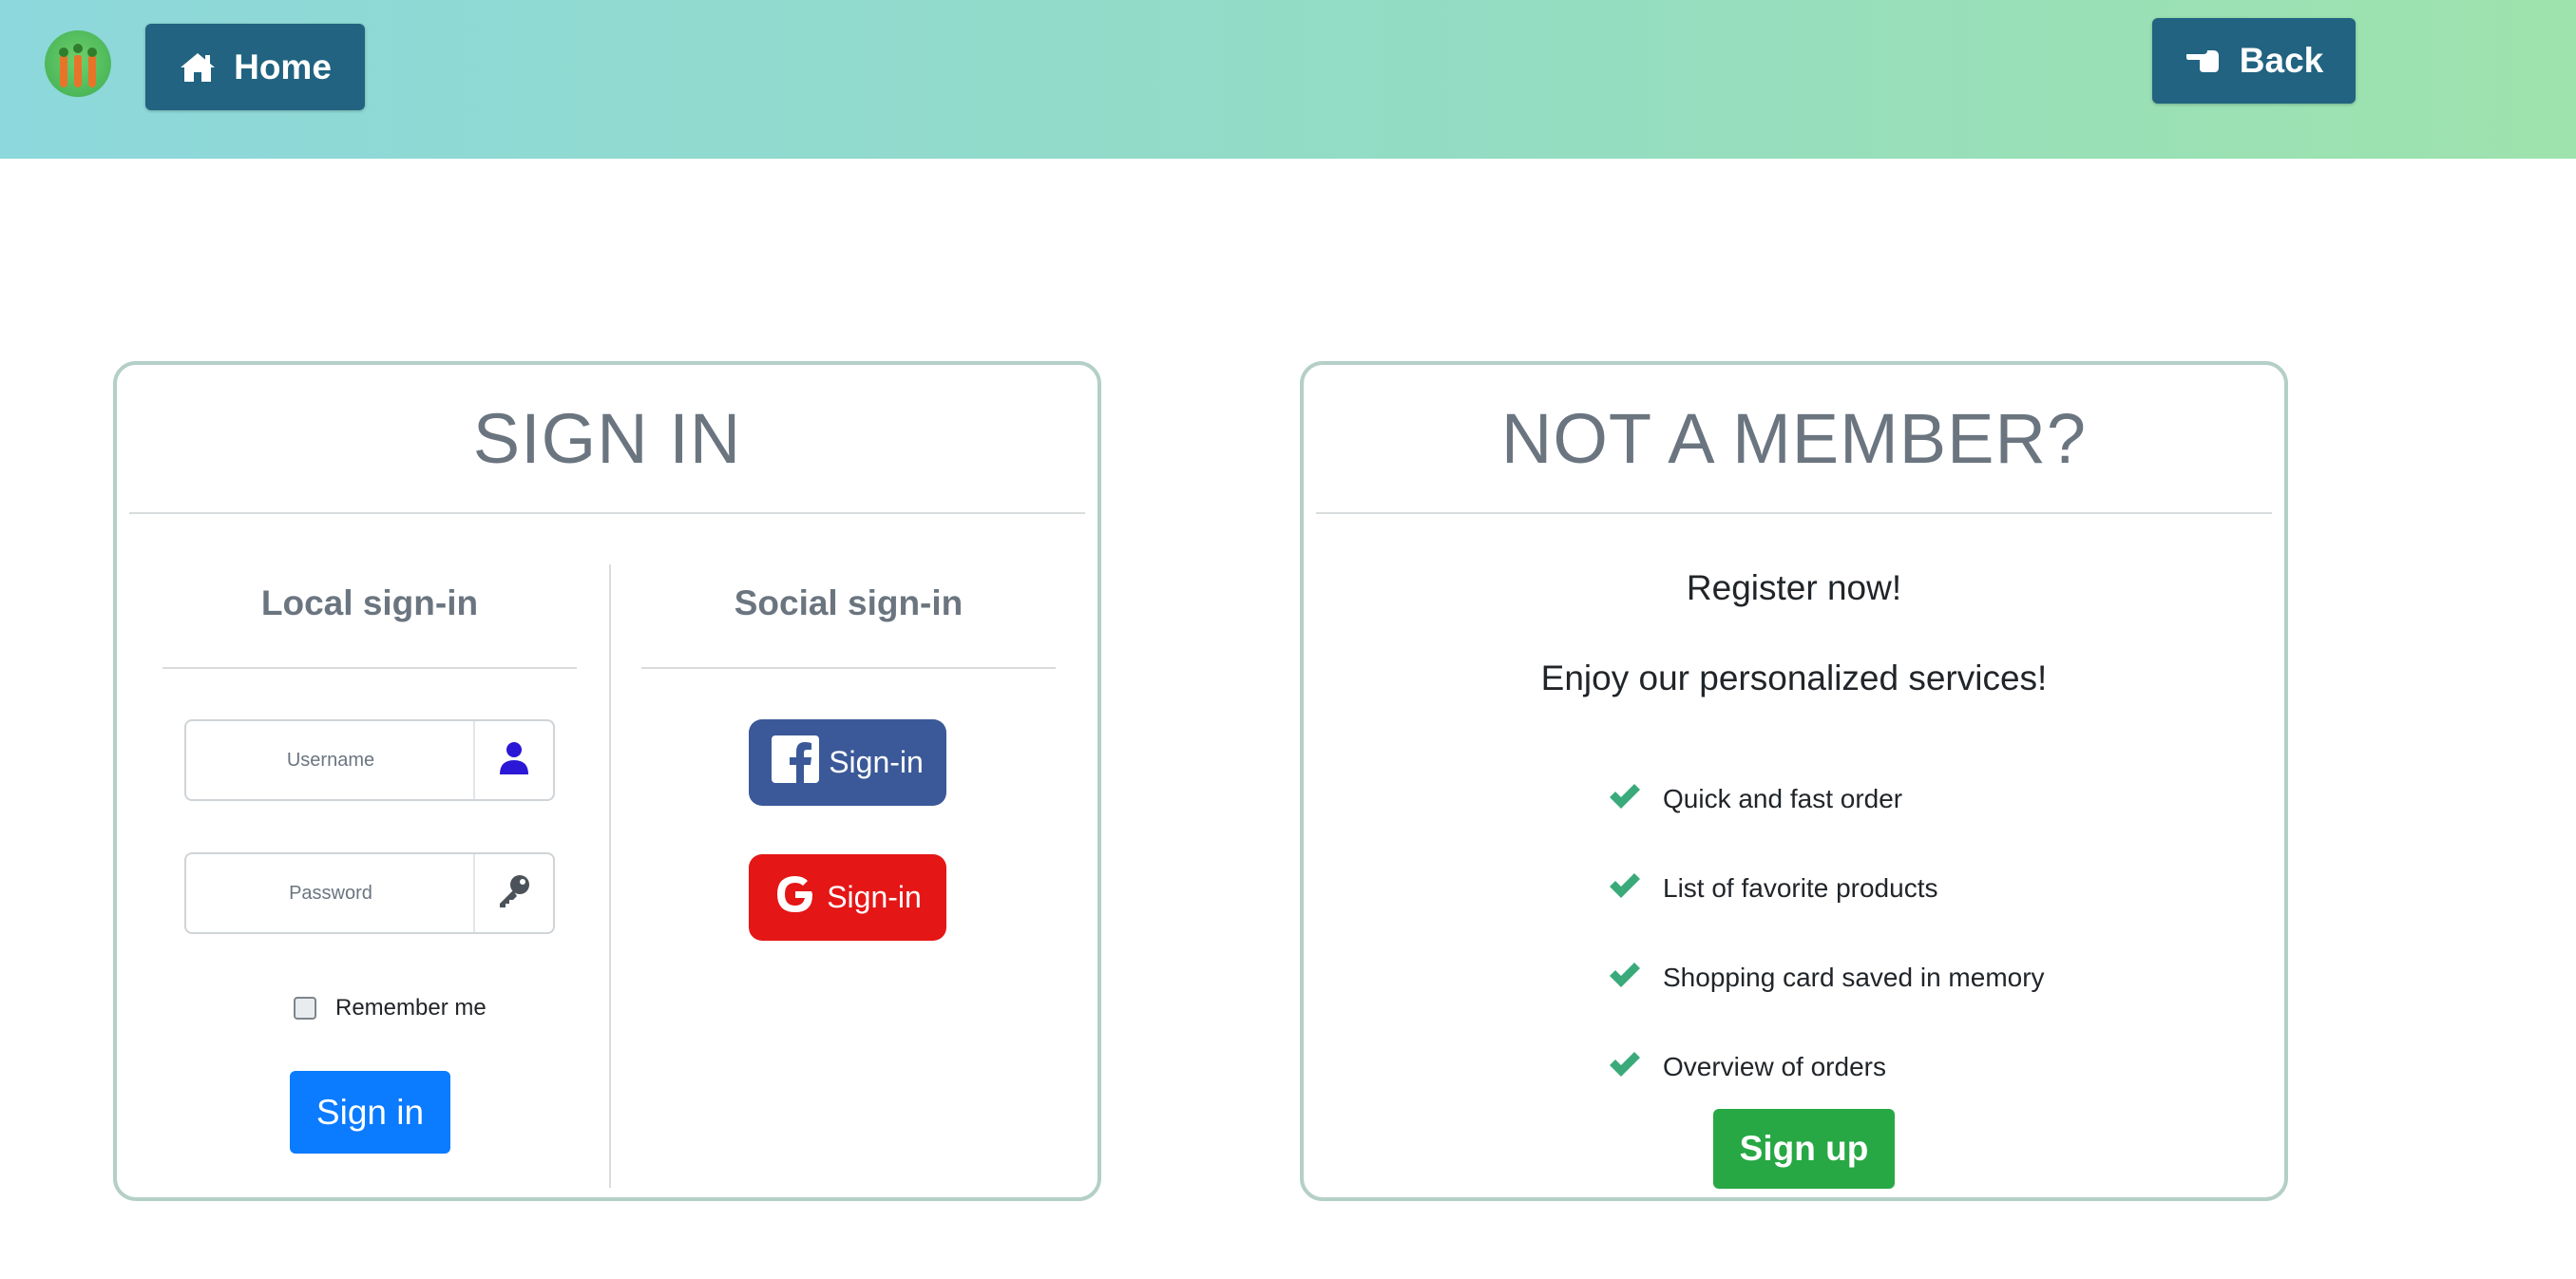 Image resolution: width=2576 pixels, height=1279 pixels. What do you see at coordinates (411, 1008) in the screenshot?
I see `remember-me-label: Remember me` at bounding box center [411, 1008].